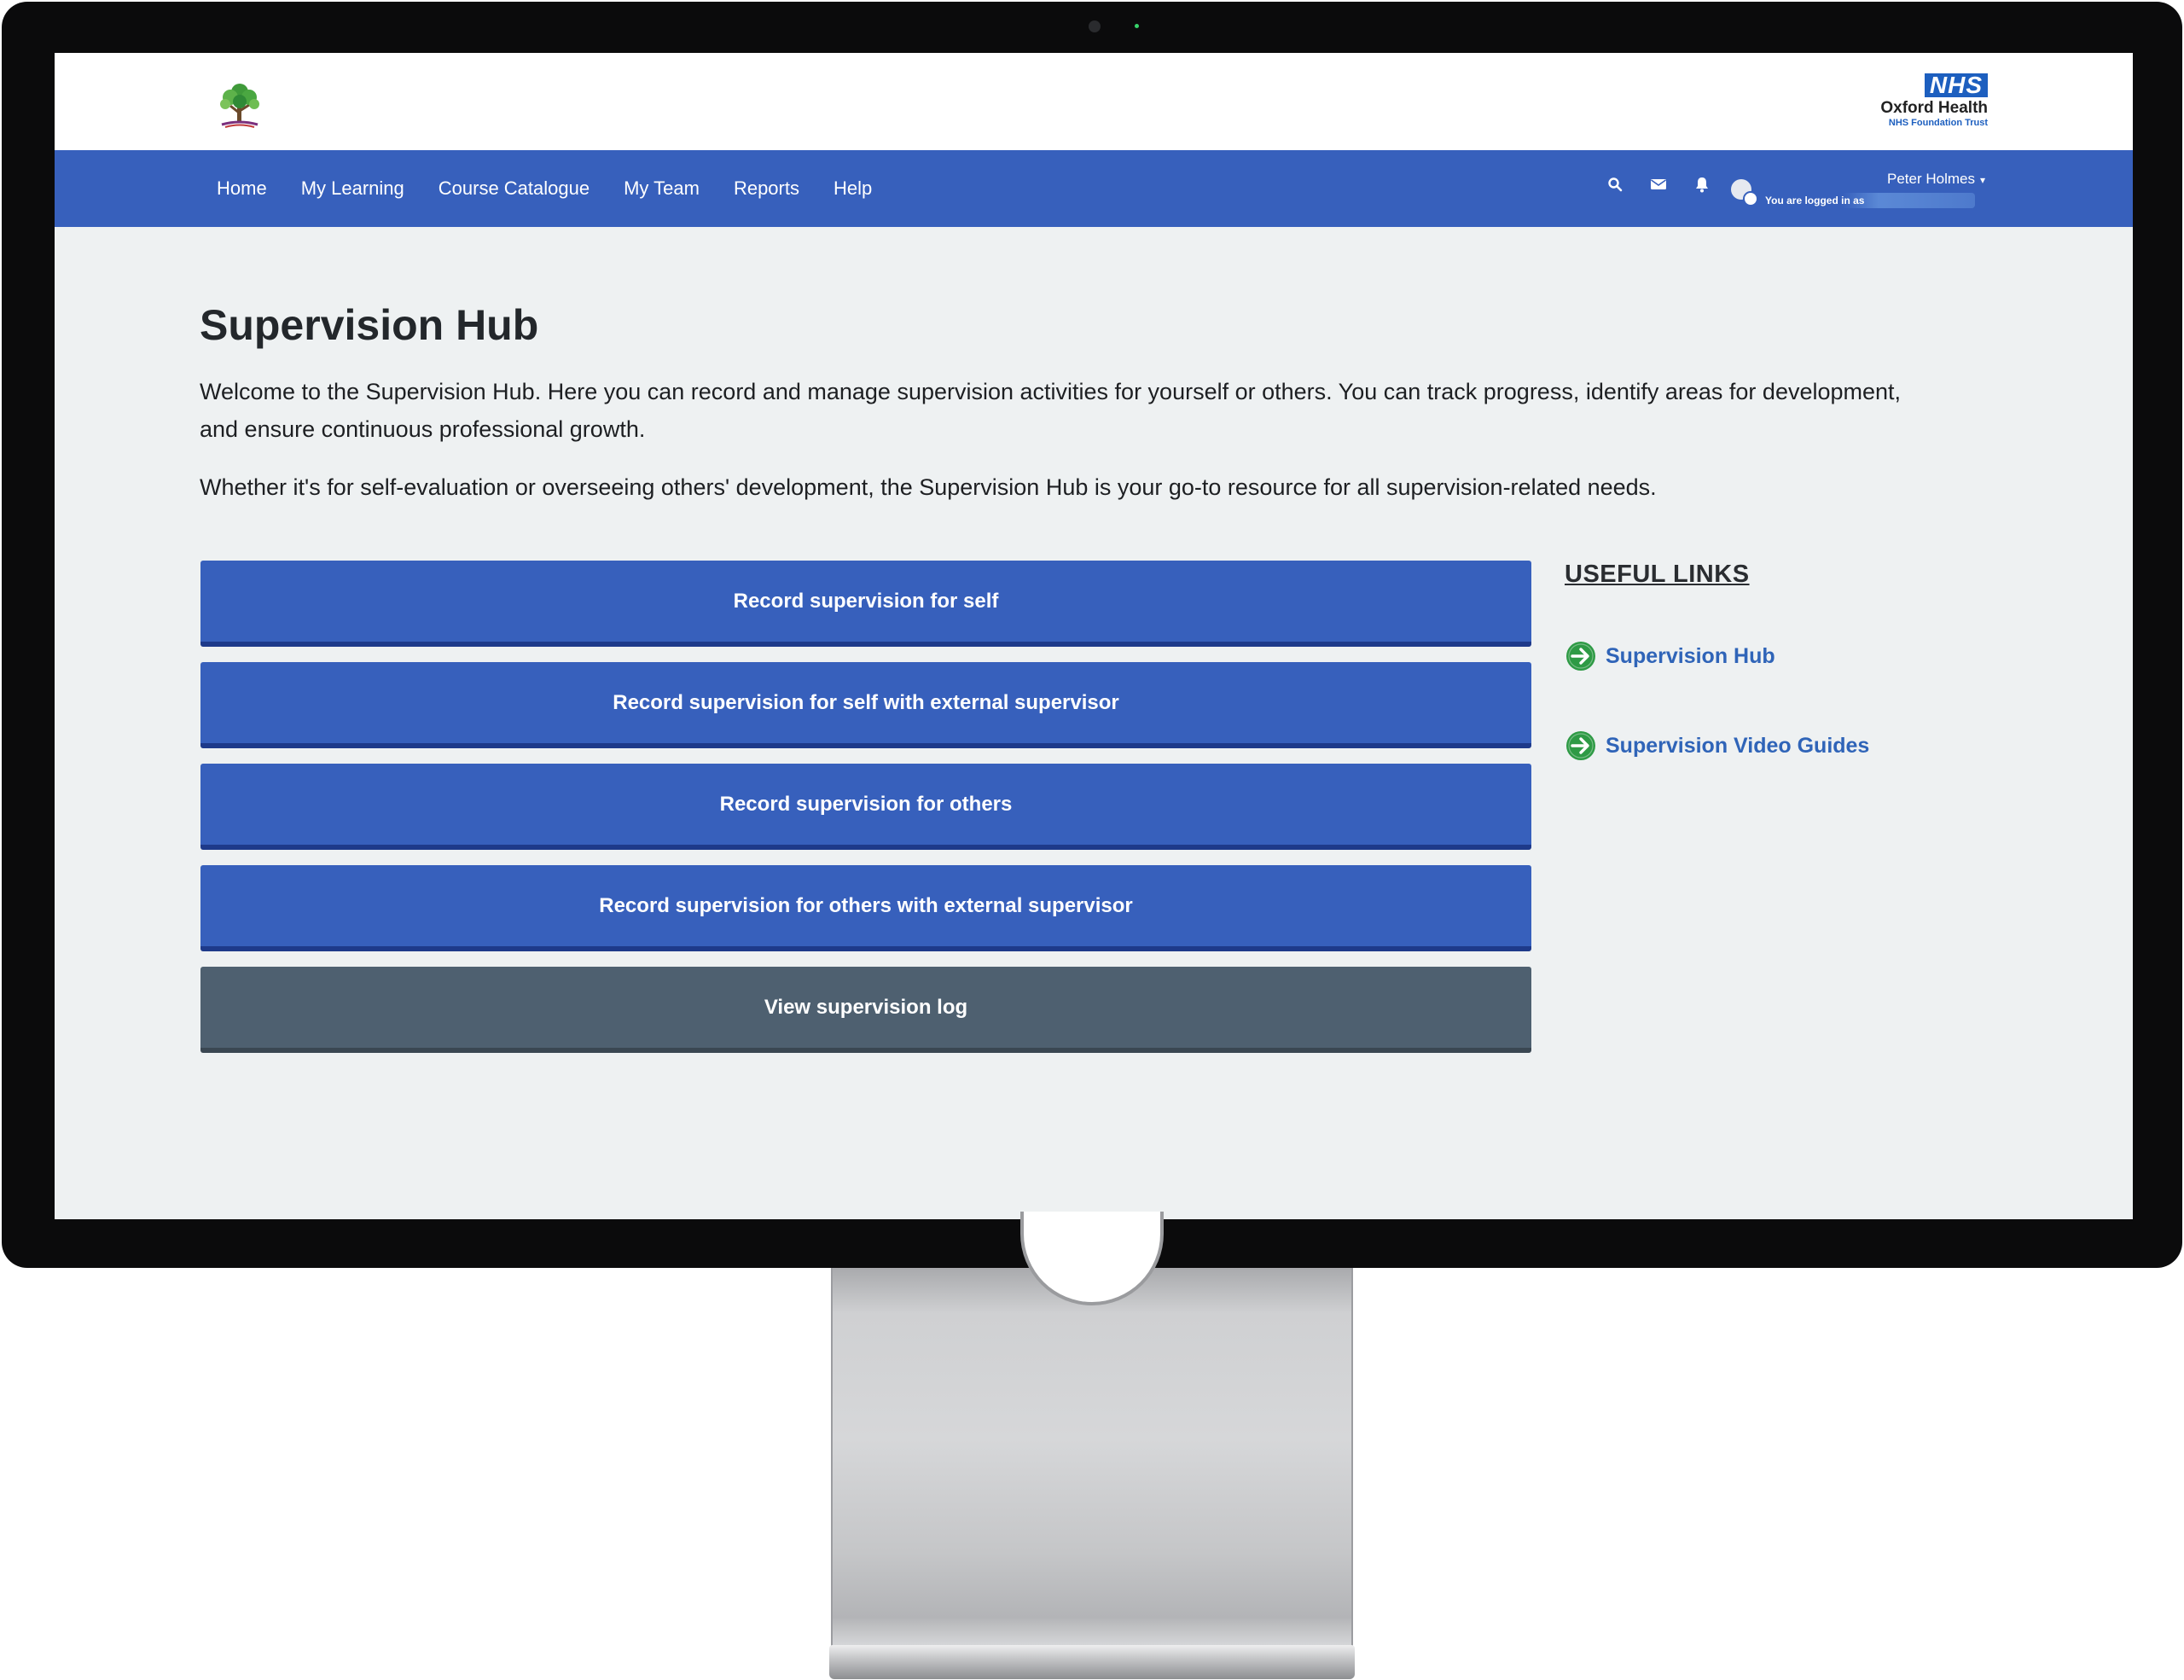 The width and height of the screenshot is (2184, 1680). Describe the element at coordinates (1691, 657) in the screenshot. I see `link-label: Supervision Hub` at that location.